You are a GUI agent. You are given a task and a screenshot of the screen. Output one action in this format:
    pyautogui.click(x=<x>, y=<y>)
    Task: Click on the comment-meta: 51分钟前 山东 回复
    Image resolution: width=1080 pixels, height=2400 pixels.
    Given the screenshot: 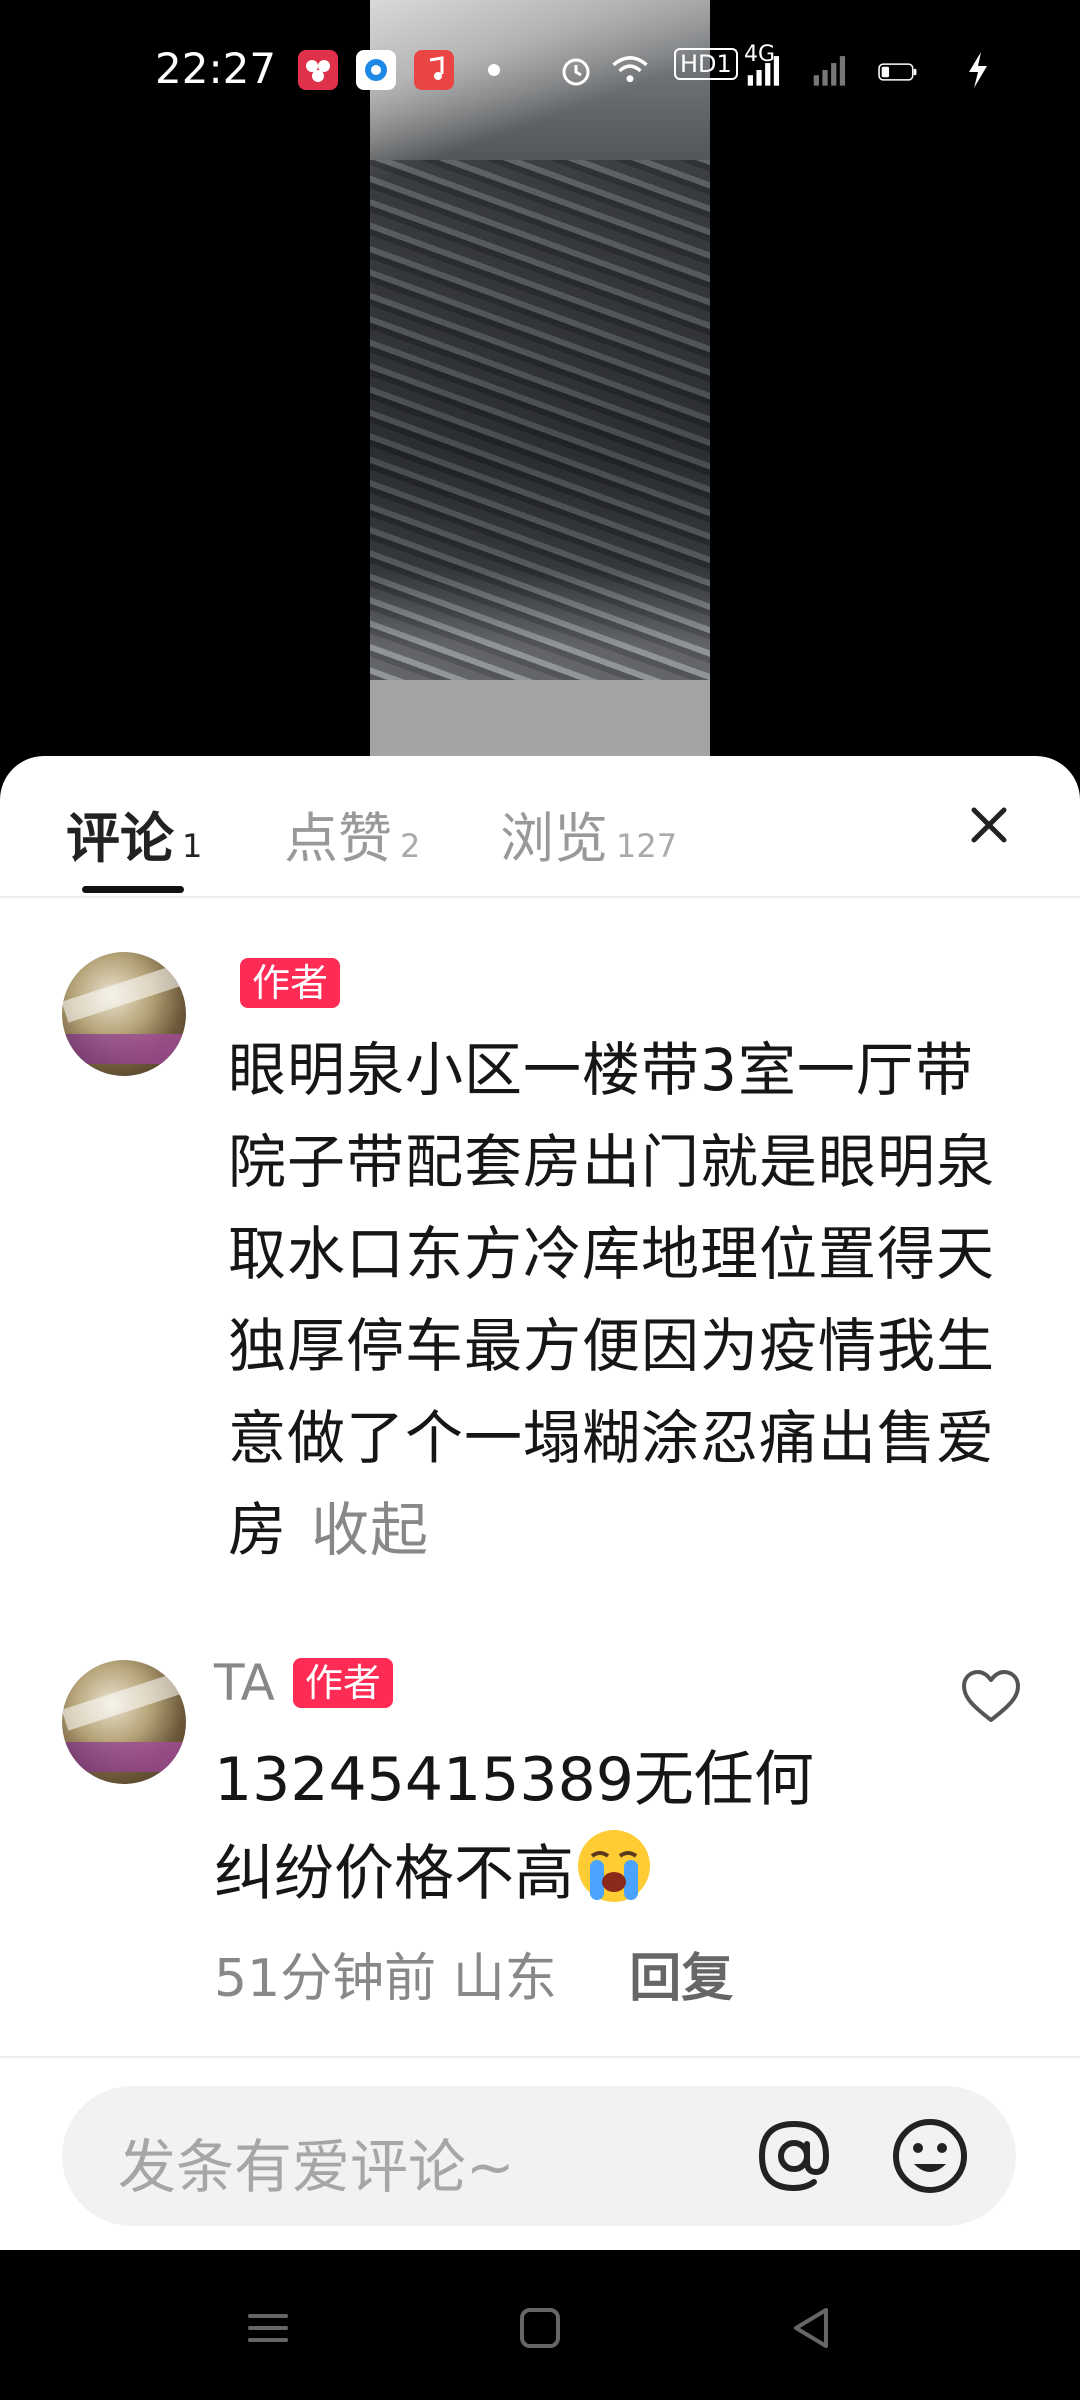 What is the action you would take?
    pyautogui.click(x=473, y=1973)
    